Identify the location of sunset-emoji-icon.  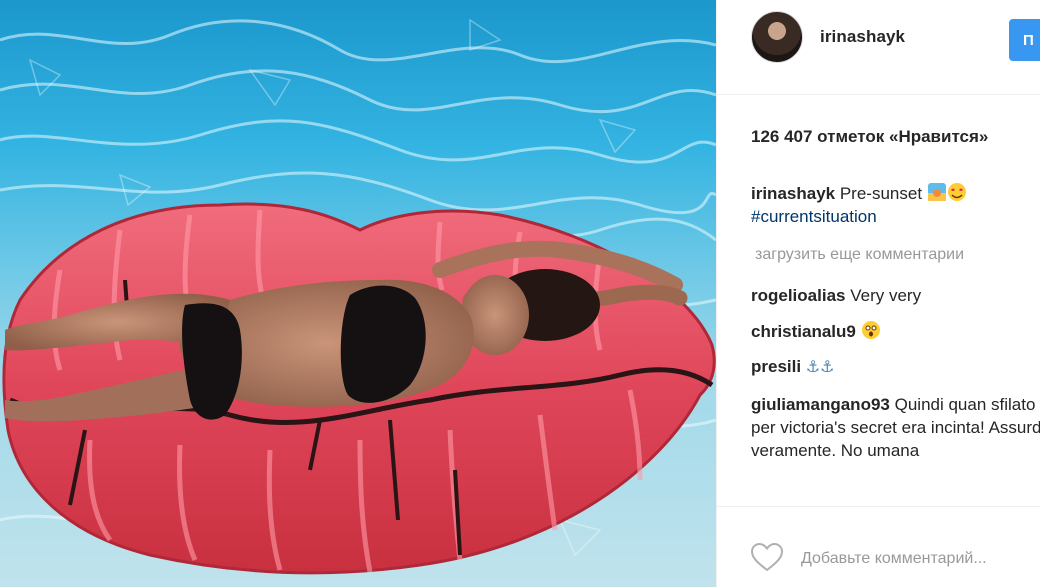
(946, 192).